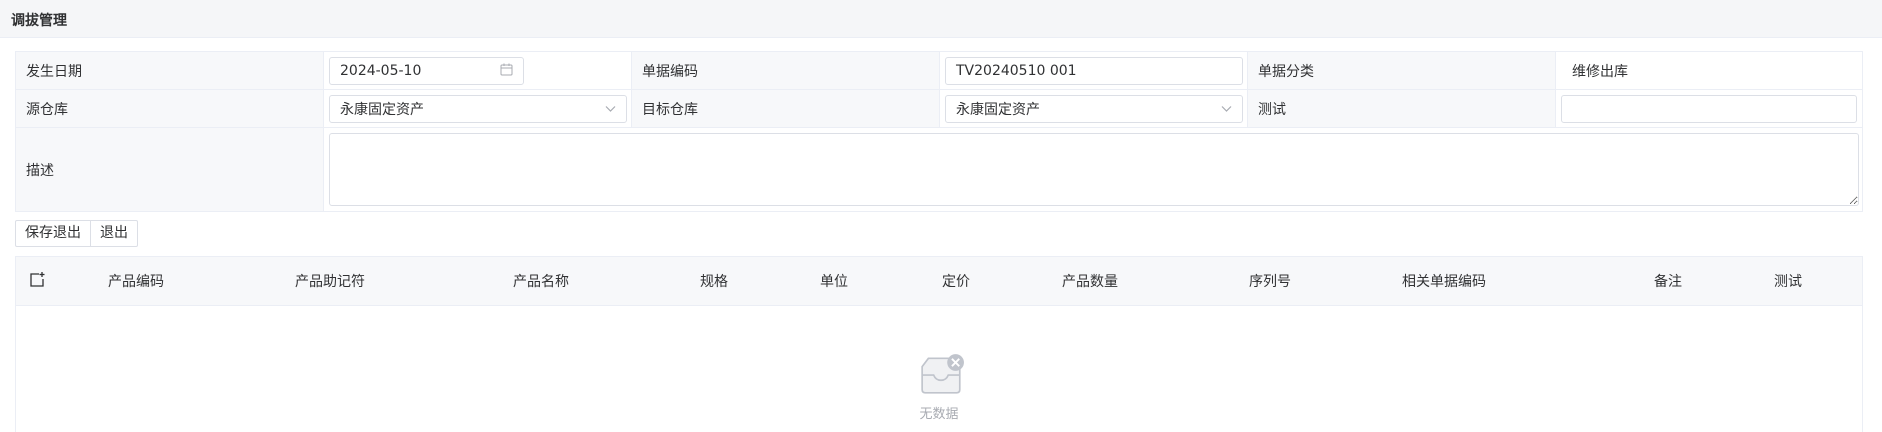 Image resolution: width=1882 pixels, height=432 pixels. What do you see at coordinates (834, 281) in the screenshot?
I see `column-header-unit: 单位` at bounding box center [834, 281].